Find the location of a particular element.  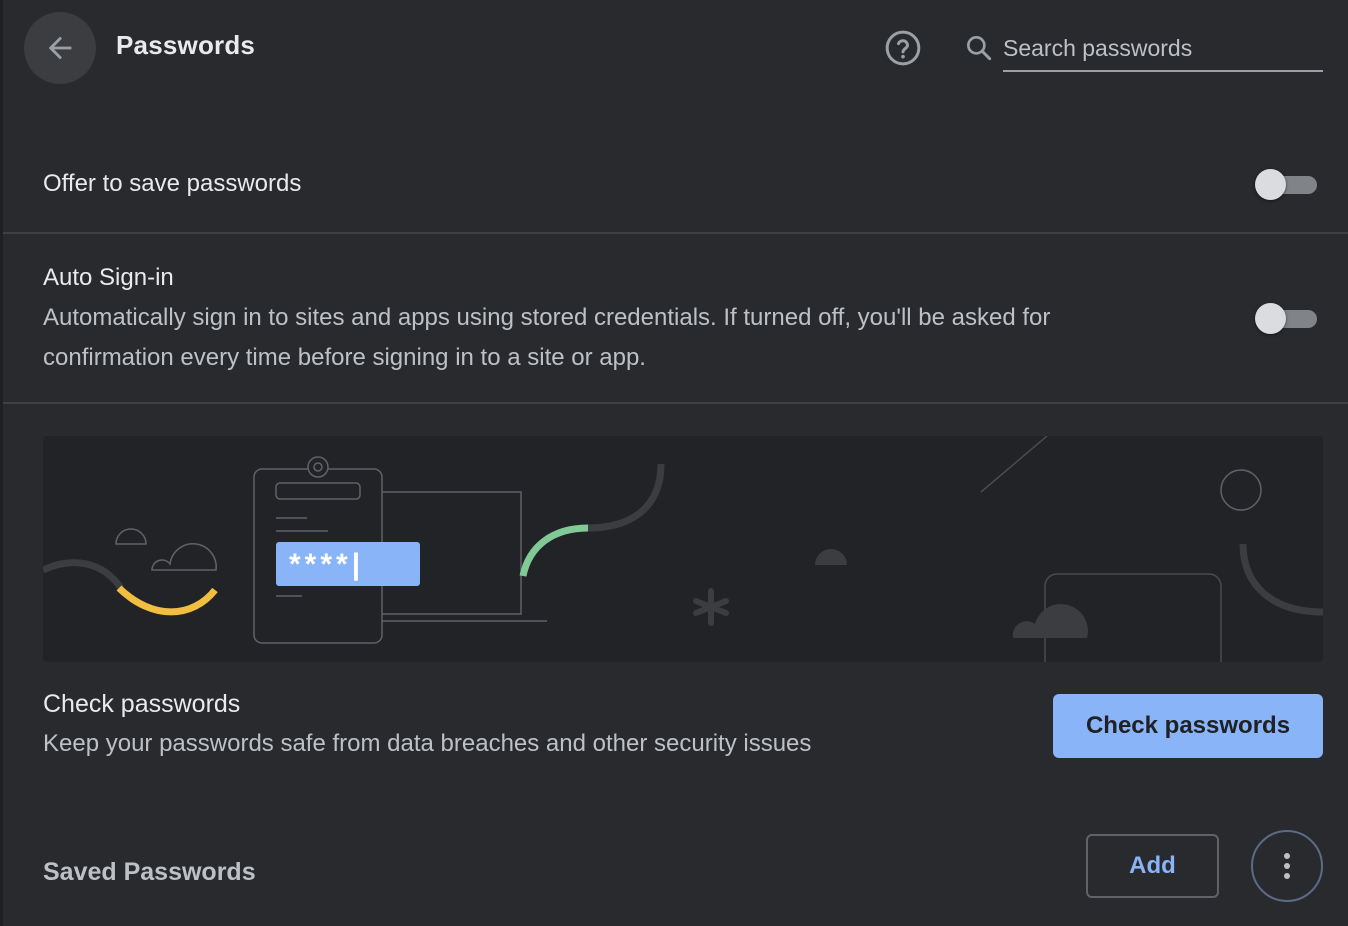

search-icon is located at coordinates (979, 48).